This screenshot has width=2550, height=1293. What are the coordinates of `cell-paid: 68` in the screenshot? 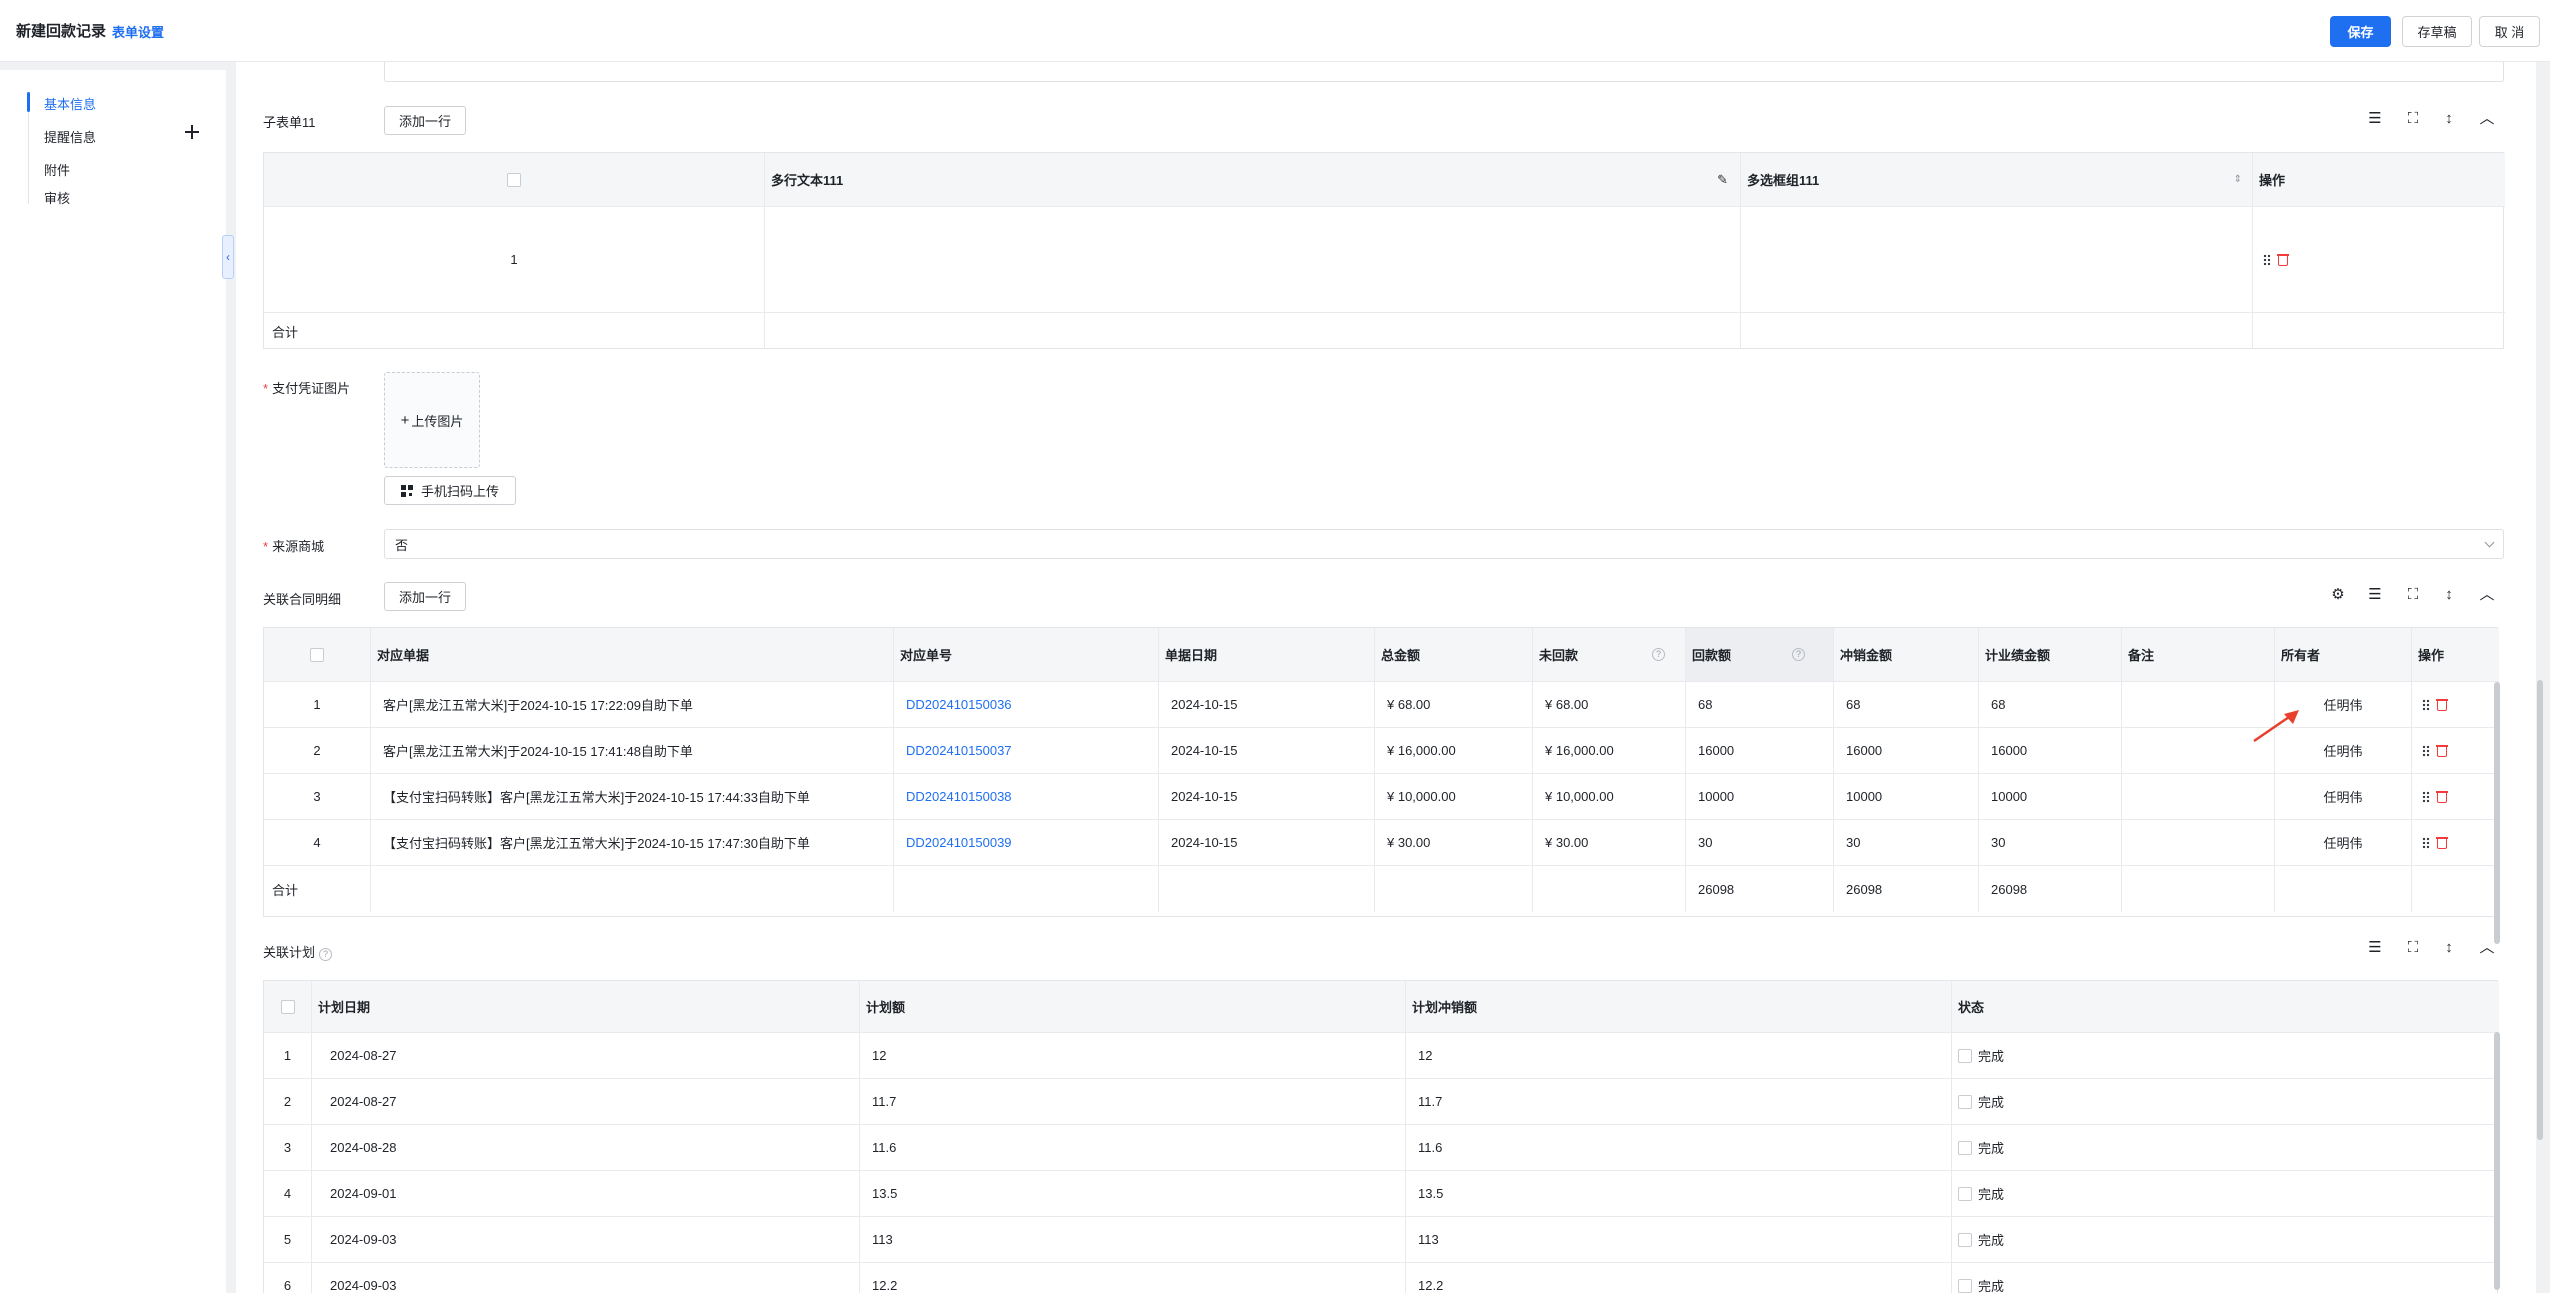 It's located at (1760, 704).